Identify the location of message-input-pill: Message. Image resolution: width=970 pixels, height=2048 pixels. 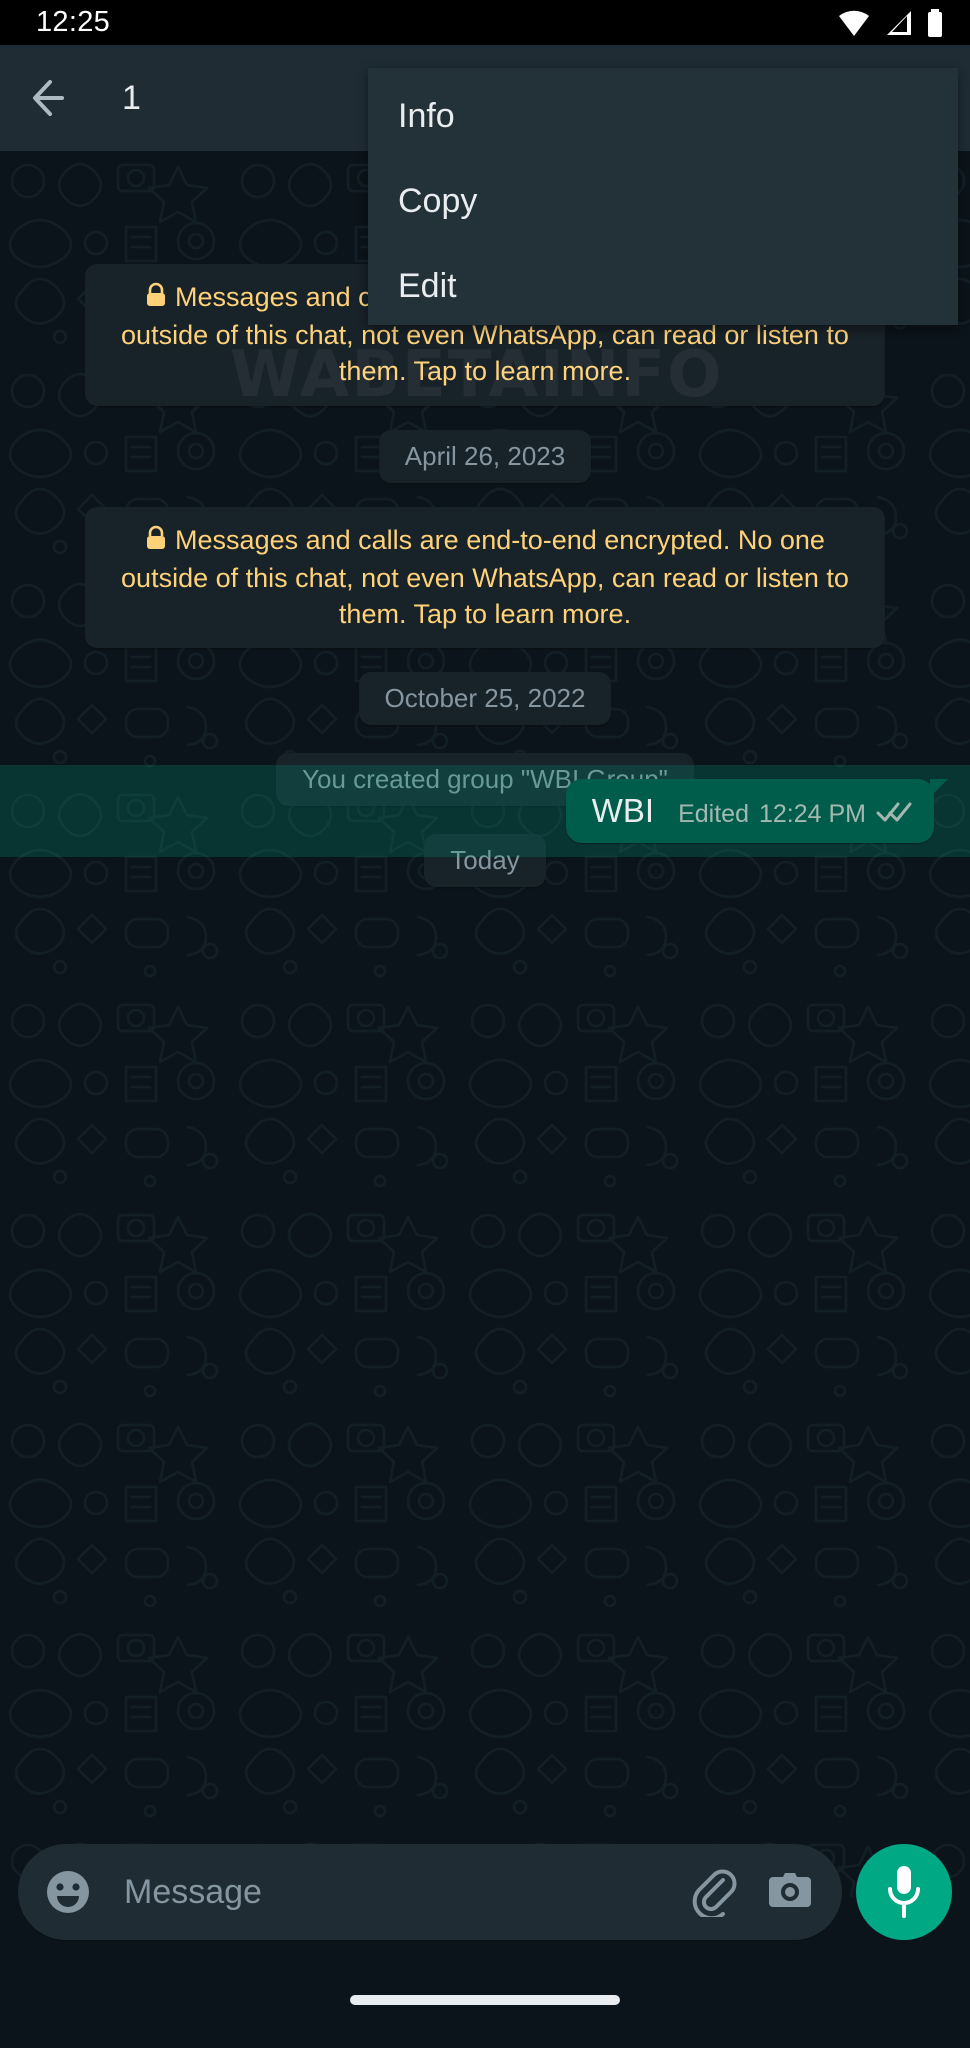
(430, 1892).